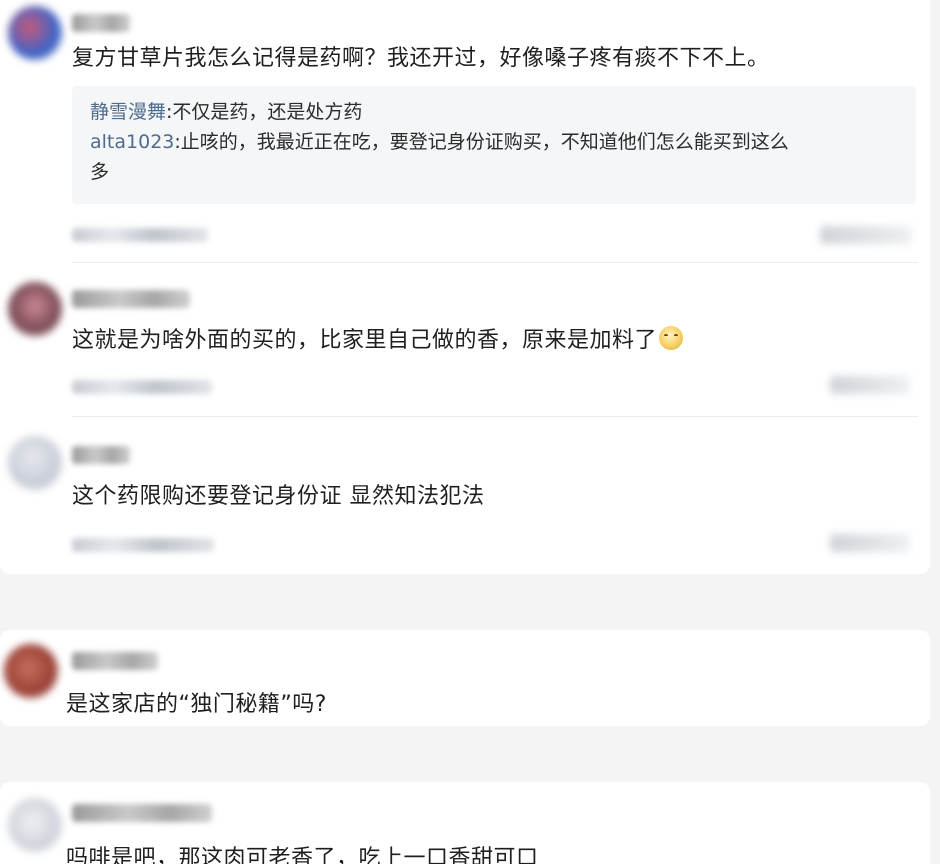 The image size is (940, 864). I want to click on reply-text: :止咳的，我最近正在吃，要登记身份证购买，不知道他们怎么能买到这么, so click(481, 142).